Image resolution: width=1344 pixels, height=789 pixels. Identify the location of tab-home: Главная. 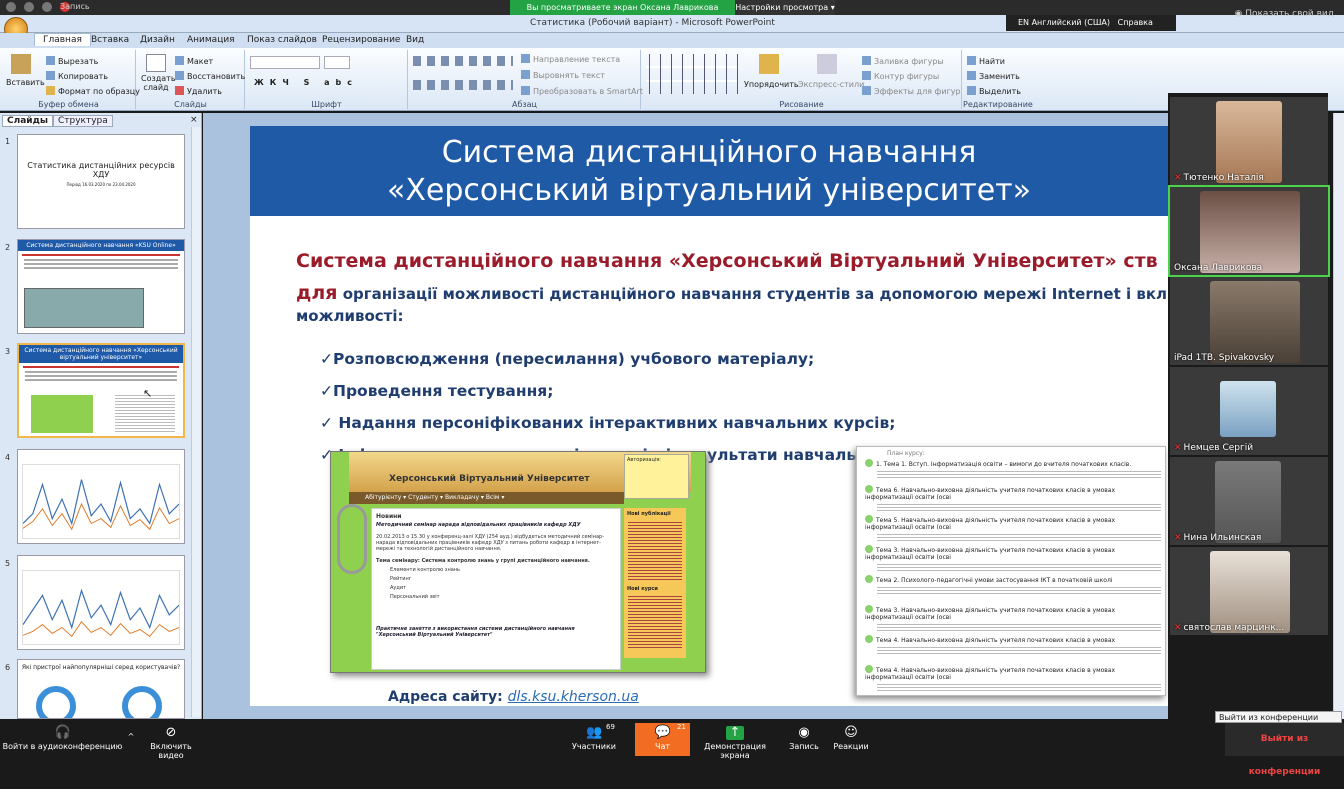
(62, 39).